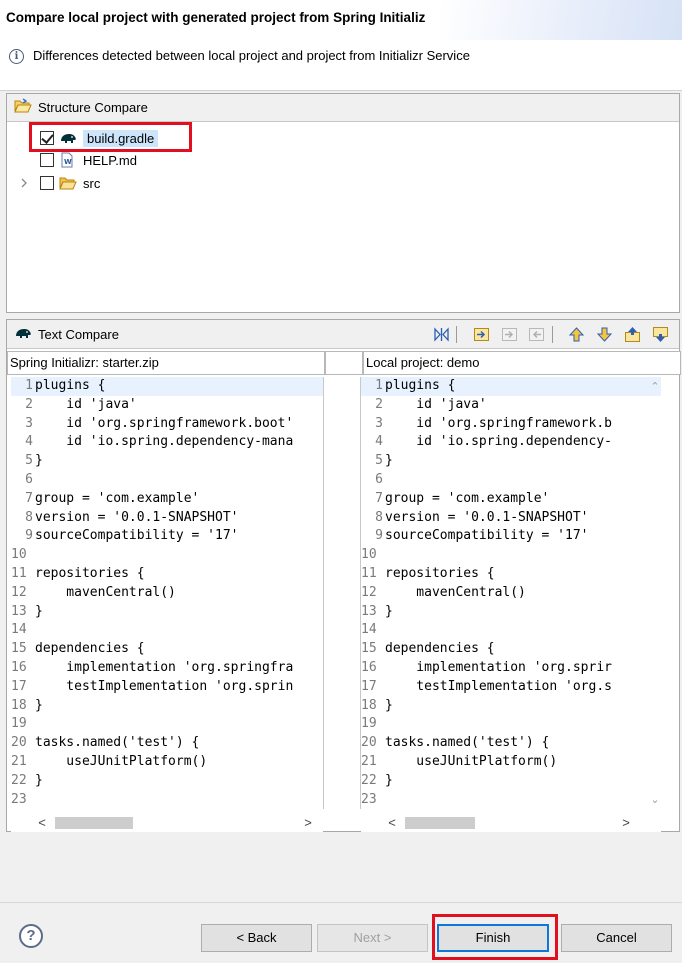 The height and width of the screenshot is (963, 682). I want to click on line-number: 7, so click(379, 498).